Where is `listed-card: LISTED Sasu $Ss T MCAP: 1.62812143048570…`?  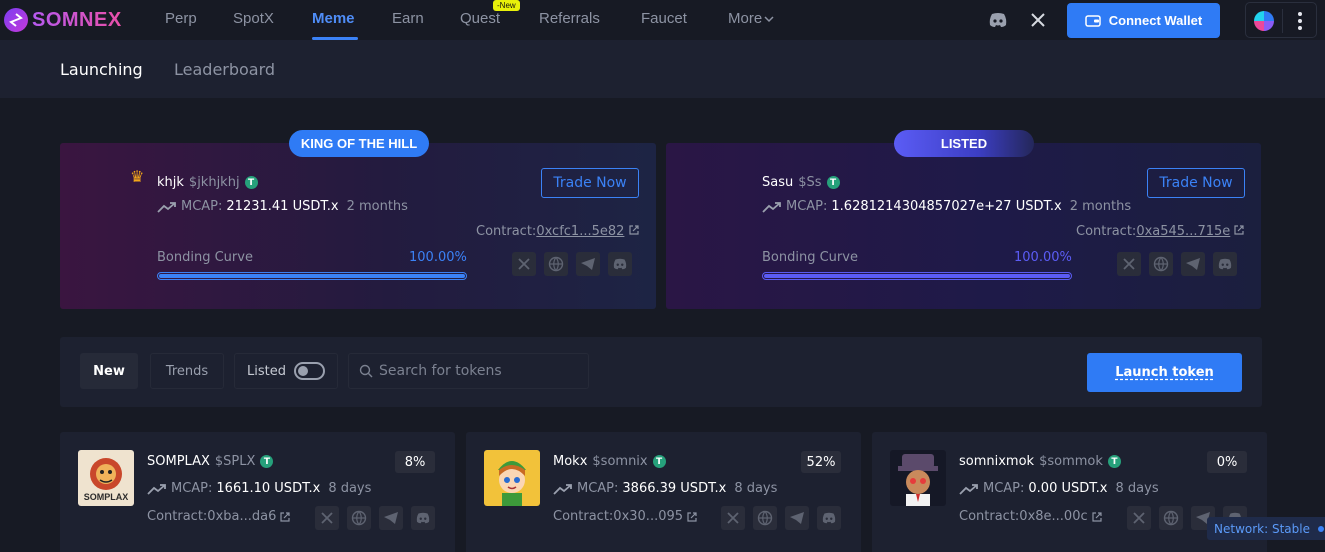
listed-card: LISTED Sasu $Ss T MCAP: 1.62812143048570… is located at coordinates (963, 219).